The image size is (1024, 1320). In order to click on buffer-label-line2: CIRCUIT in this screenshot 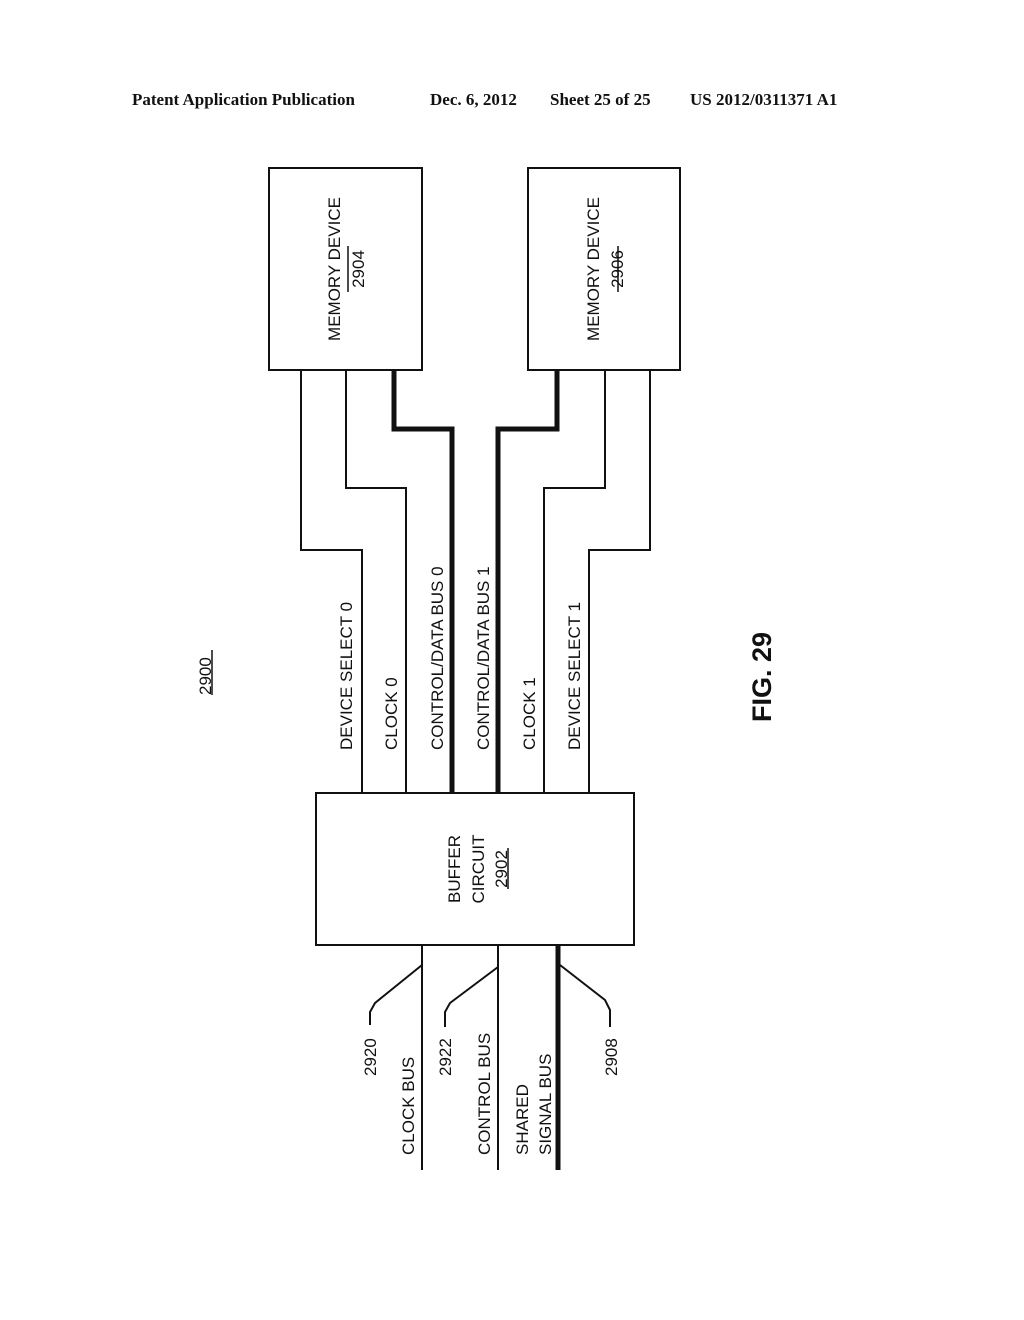, I will do `click(478, 869)`.